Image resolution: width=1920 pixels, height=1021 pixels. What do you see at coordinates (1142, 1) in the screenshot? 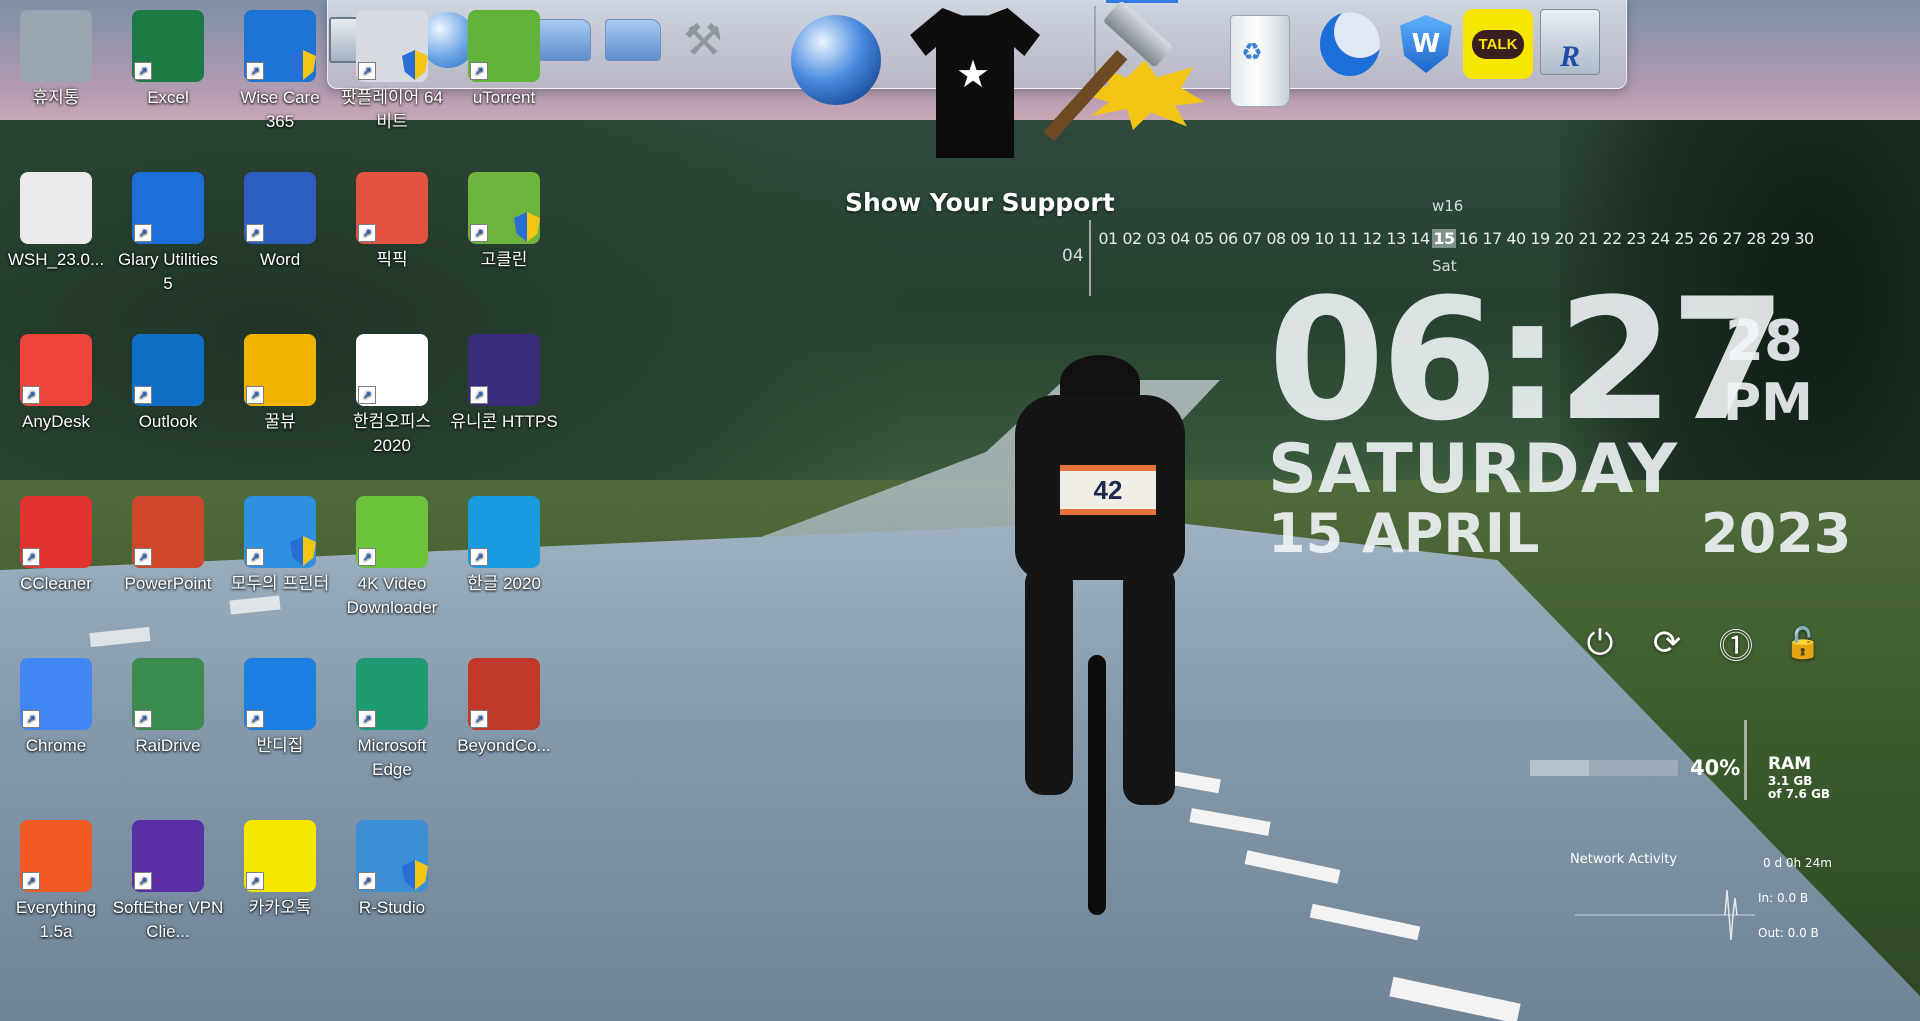
I see `dock-active-indicator` at bounding box center [1142, 1].